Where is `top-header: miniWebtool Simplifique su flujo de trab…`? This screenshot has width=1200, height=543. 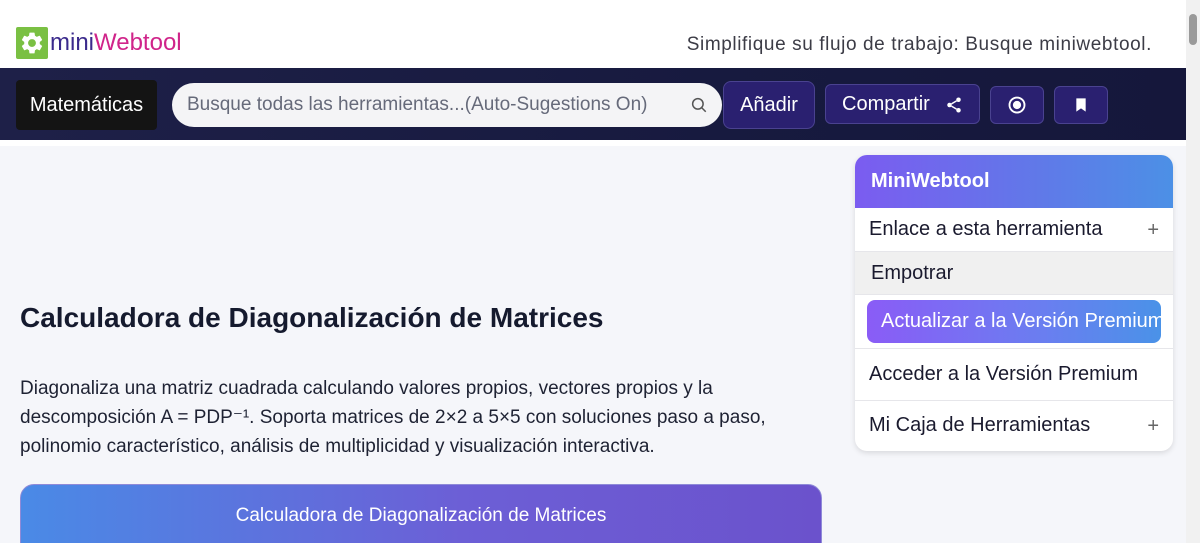 top-header: miniWebtool Simplifique su flujo de trab… is located at coordinates (593, 34).